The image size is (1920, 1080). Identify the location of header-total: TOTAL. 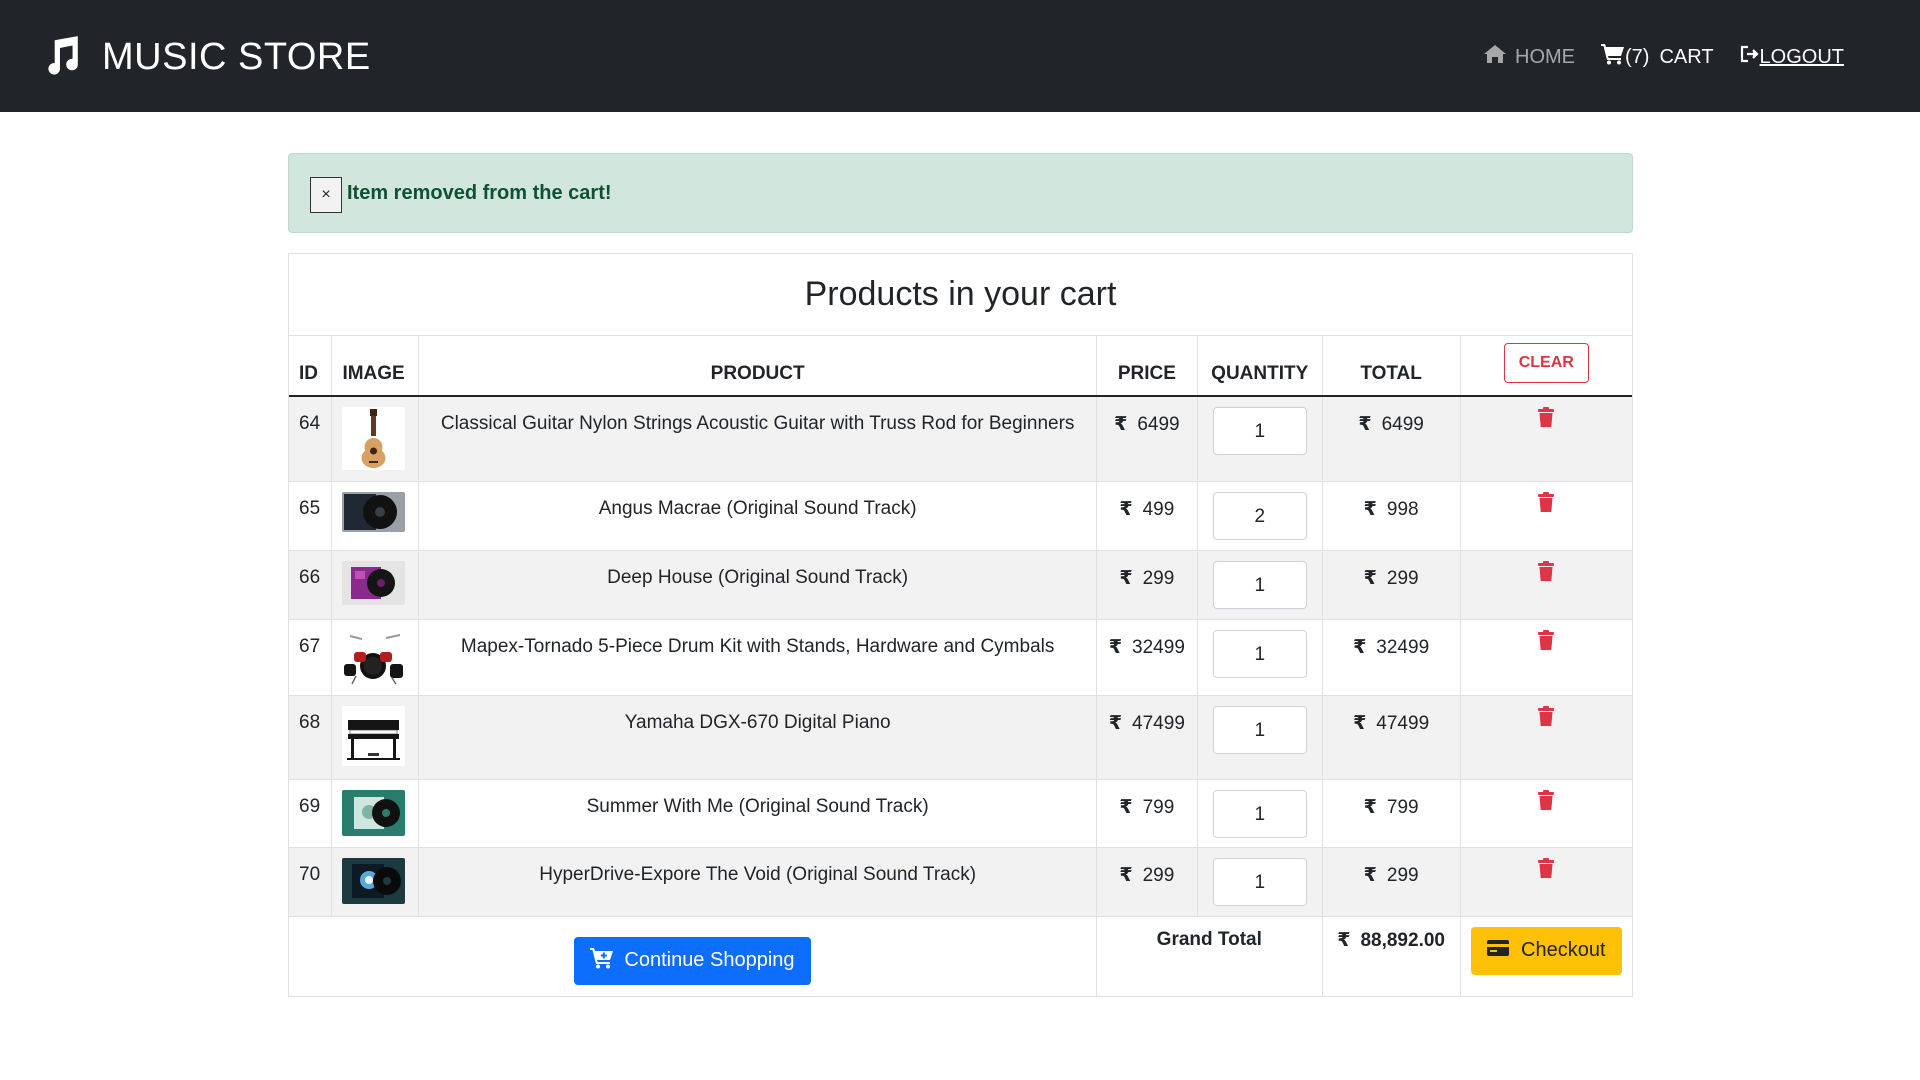
(1391, 366).